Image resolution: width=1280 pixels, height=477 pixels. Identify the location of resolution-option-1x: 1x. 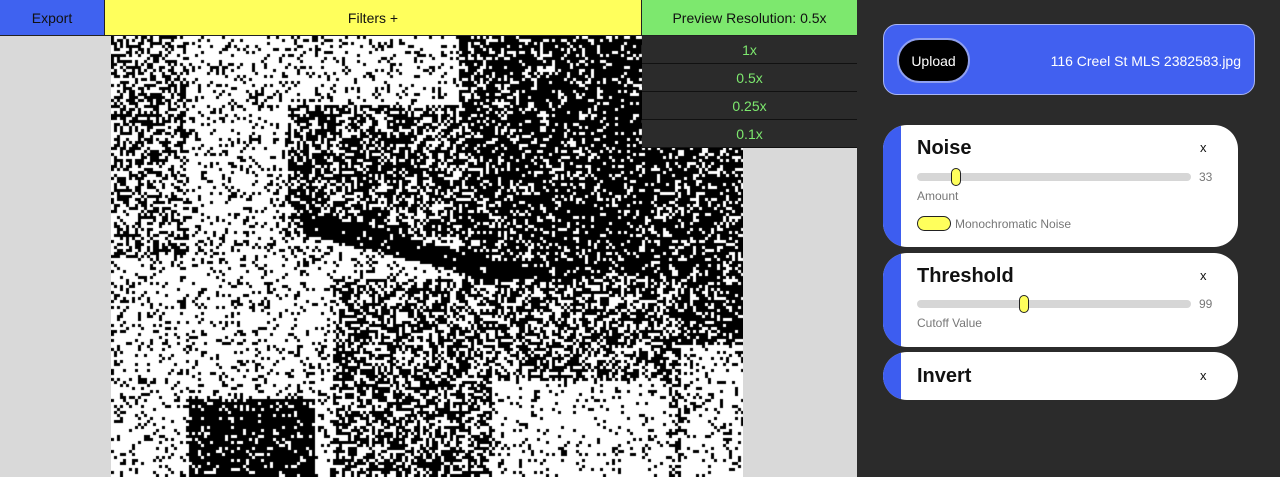
(749, 50).